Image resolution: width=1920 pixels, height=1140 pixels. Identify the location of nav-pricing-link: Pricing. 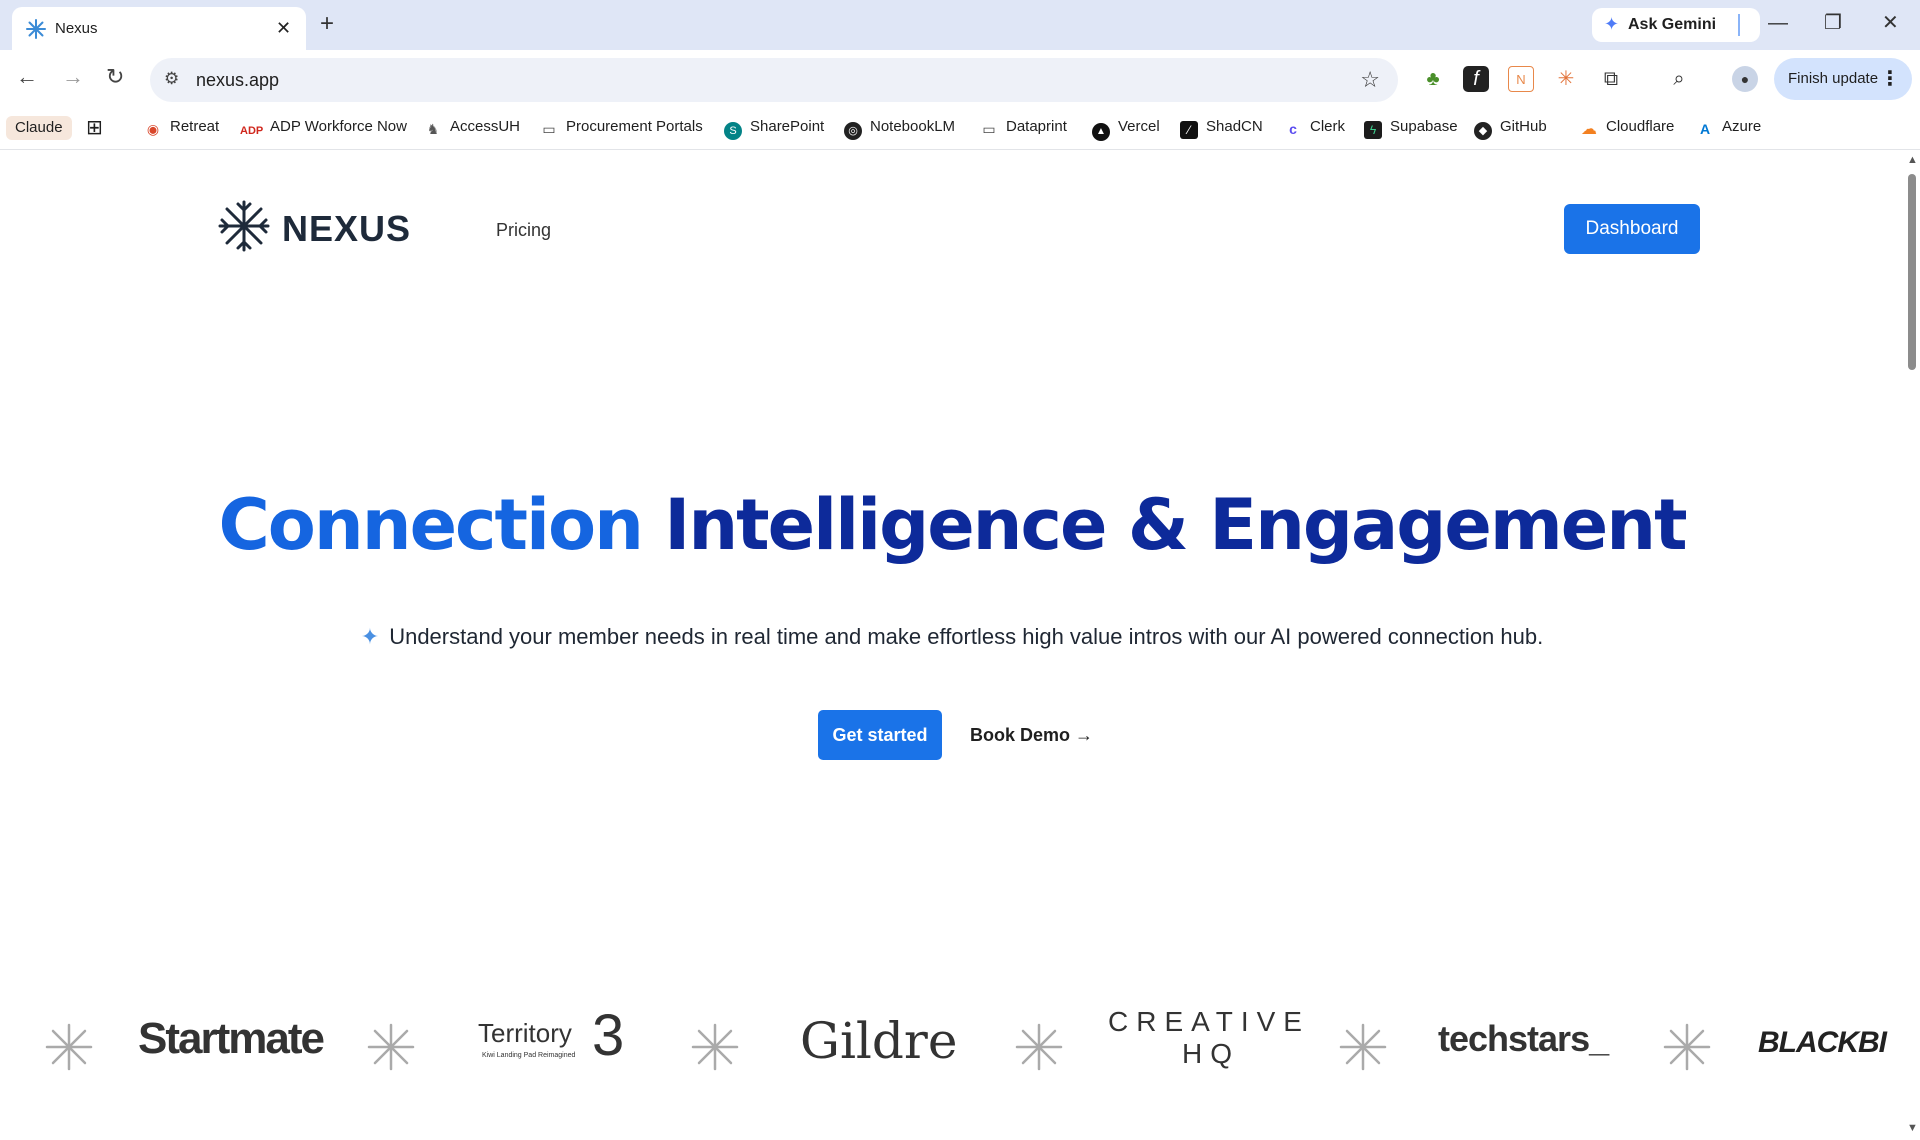
(523, 230).